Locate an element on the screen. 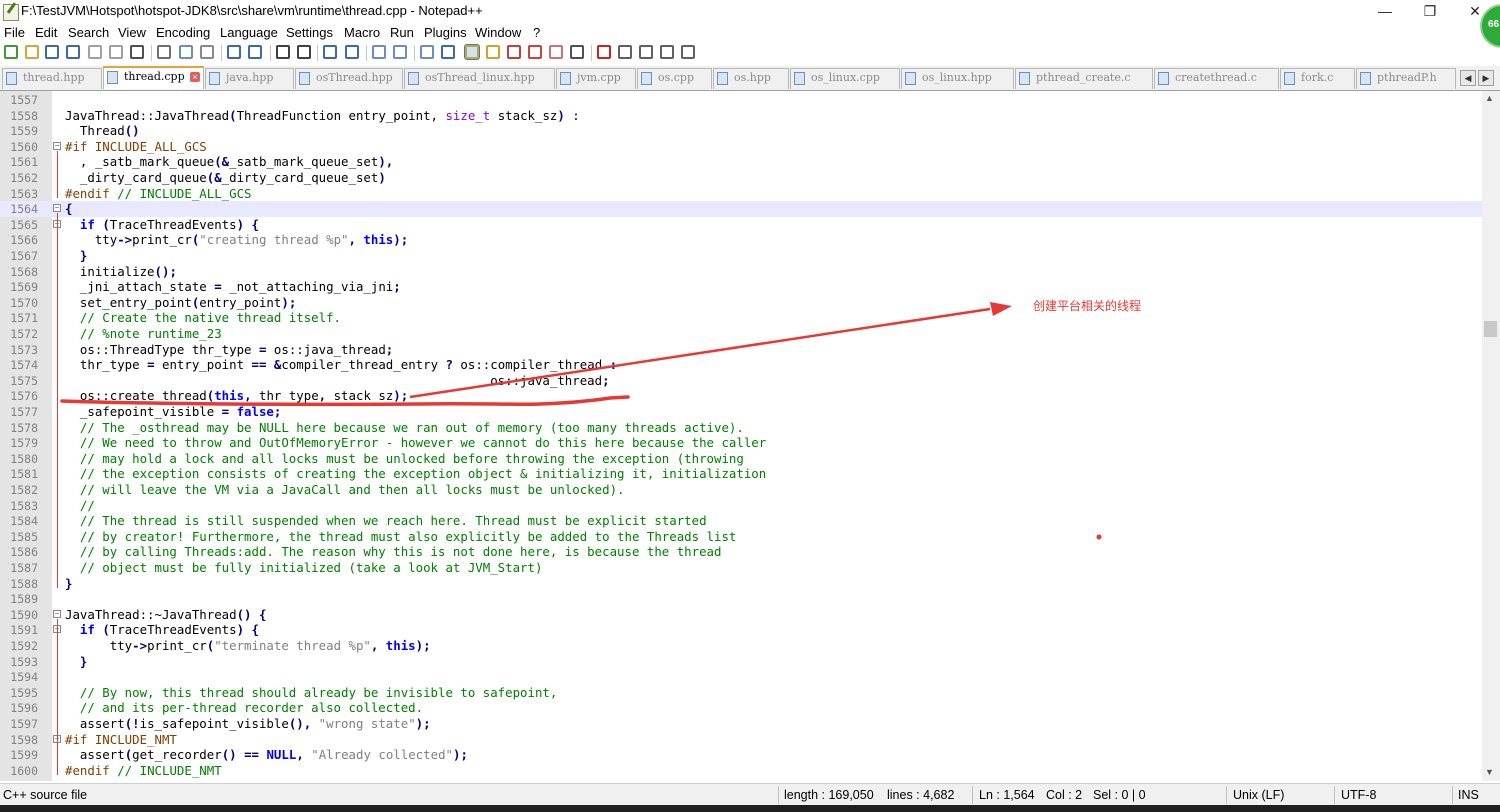 The image size is (1500, 812). close-all-icon is located at coordinates (116, 52).